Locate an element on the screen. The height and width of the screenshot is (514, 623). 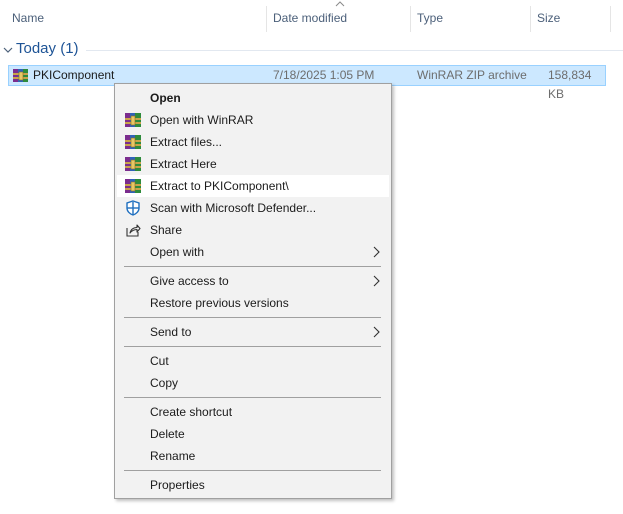
group-header-today: Today (1) is located at coordinates (311, 50).